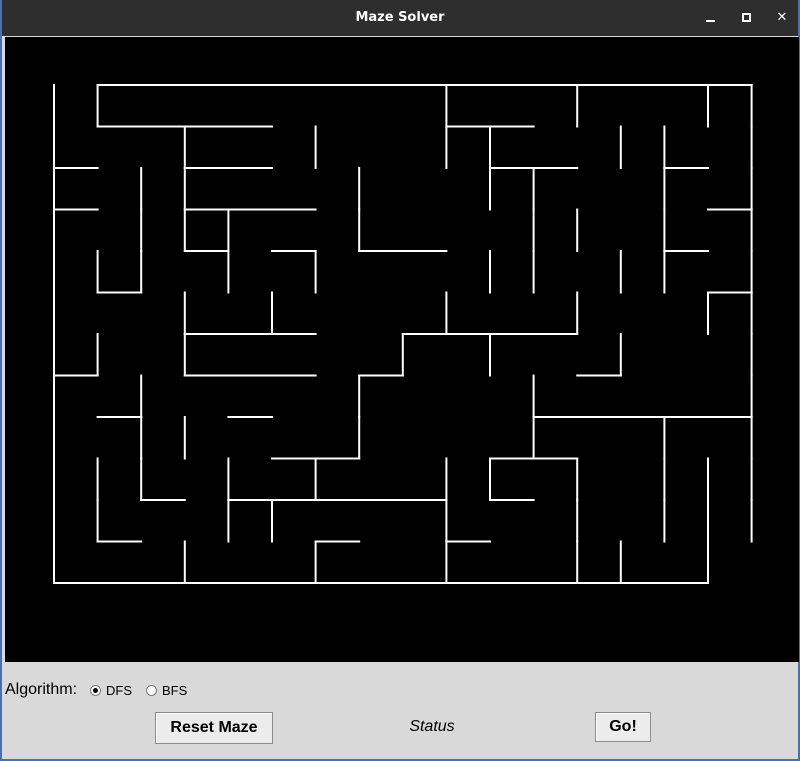 Image resolution: width=800 pixels, height=761 pixels. Describe the element at coordinates (151, 690) in the screenshot. I see `radio-bfs-indicator` at that location.